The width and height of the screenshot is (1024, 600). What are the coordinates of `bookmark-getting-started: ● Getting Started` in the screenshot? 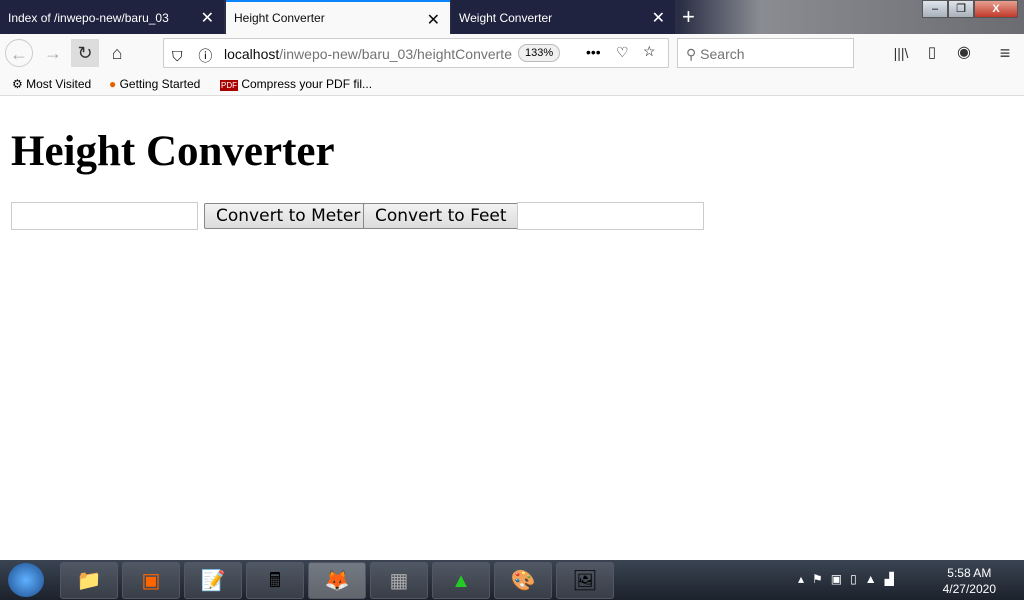 It's located at (154, 84).